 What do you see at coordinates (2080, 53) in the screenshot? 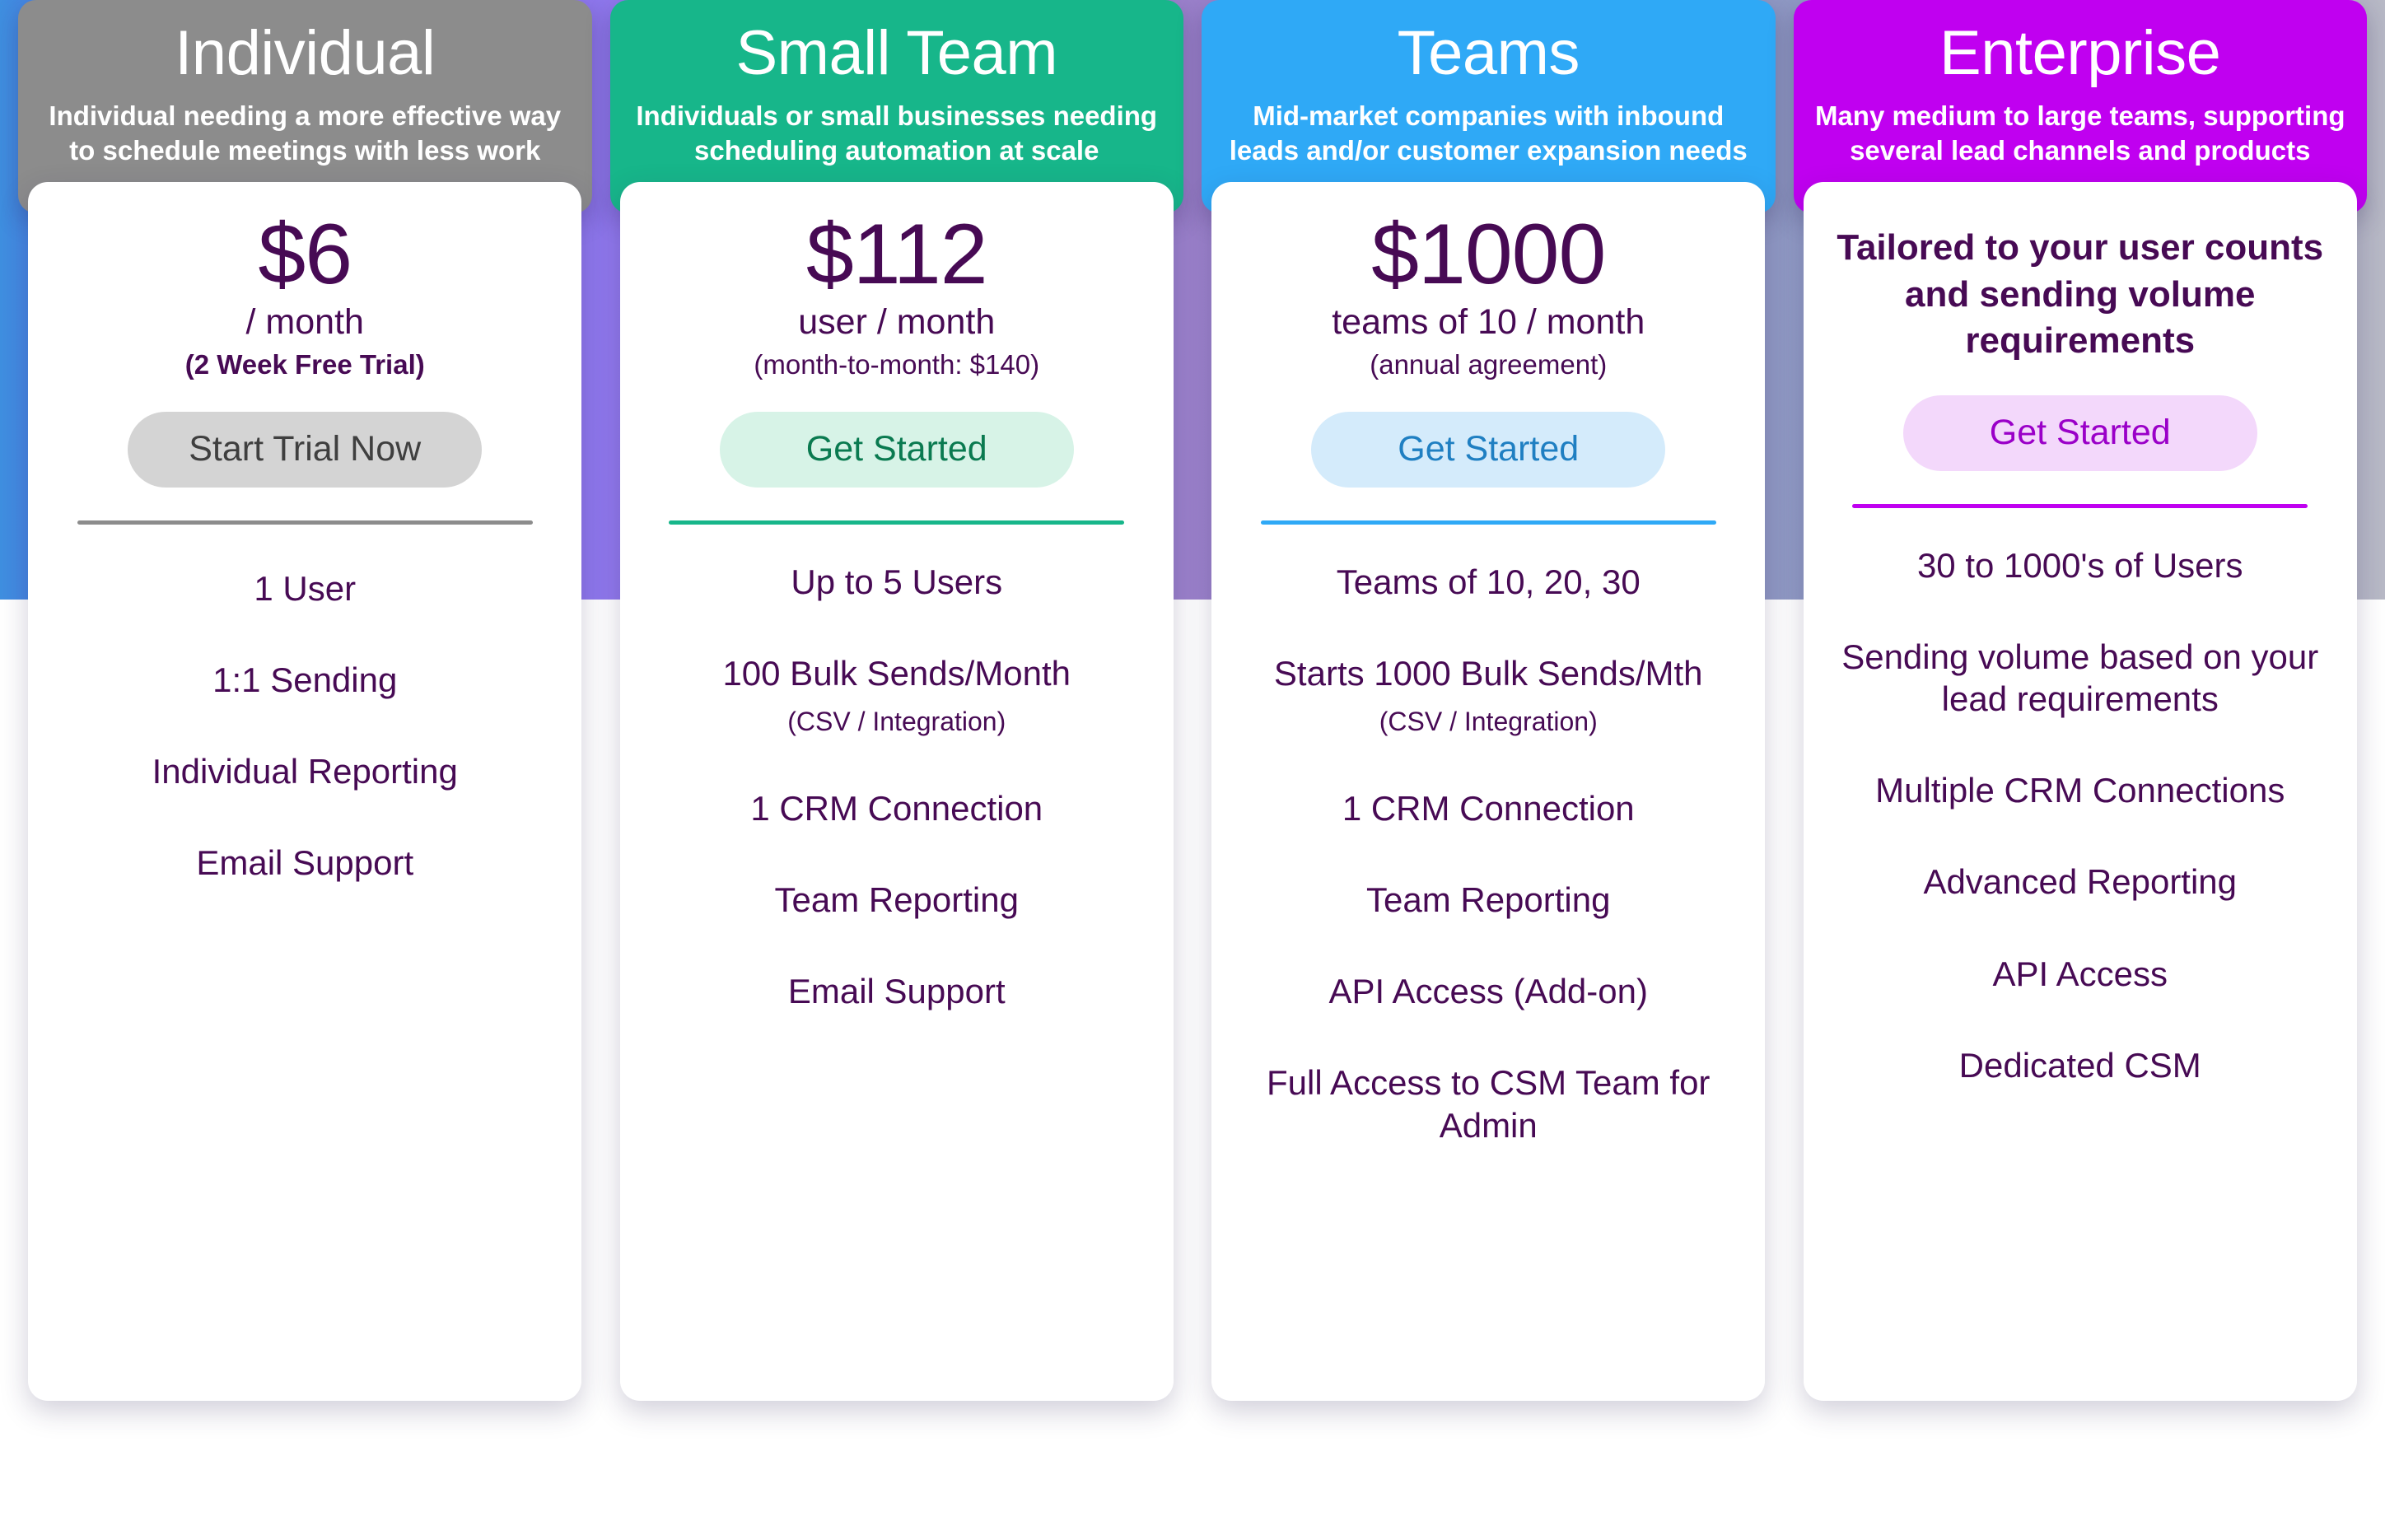
I see `plan-title: Enterprise` at bounding box center [2080, 53].